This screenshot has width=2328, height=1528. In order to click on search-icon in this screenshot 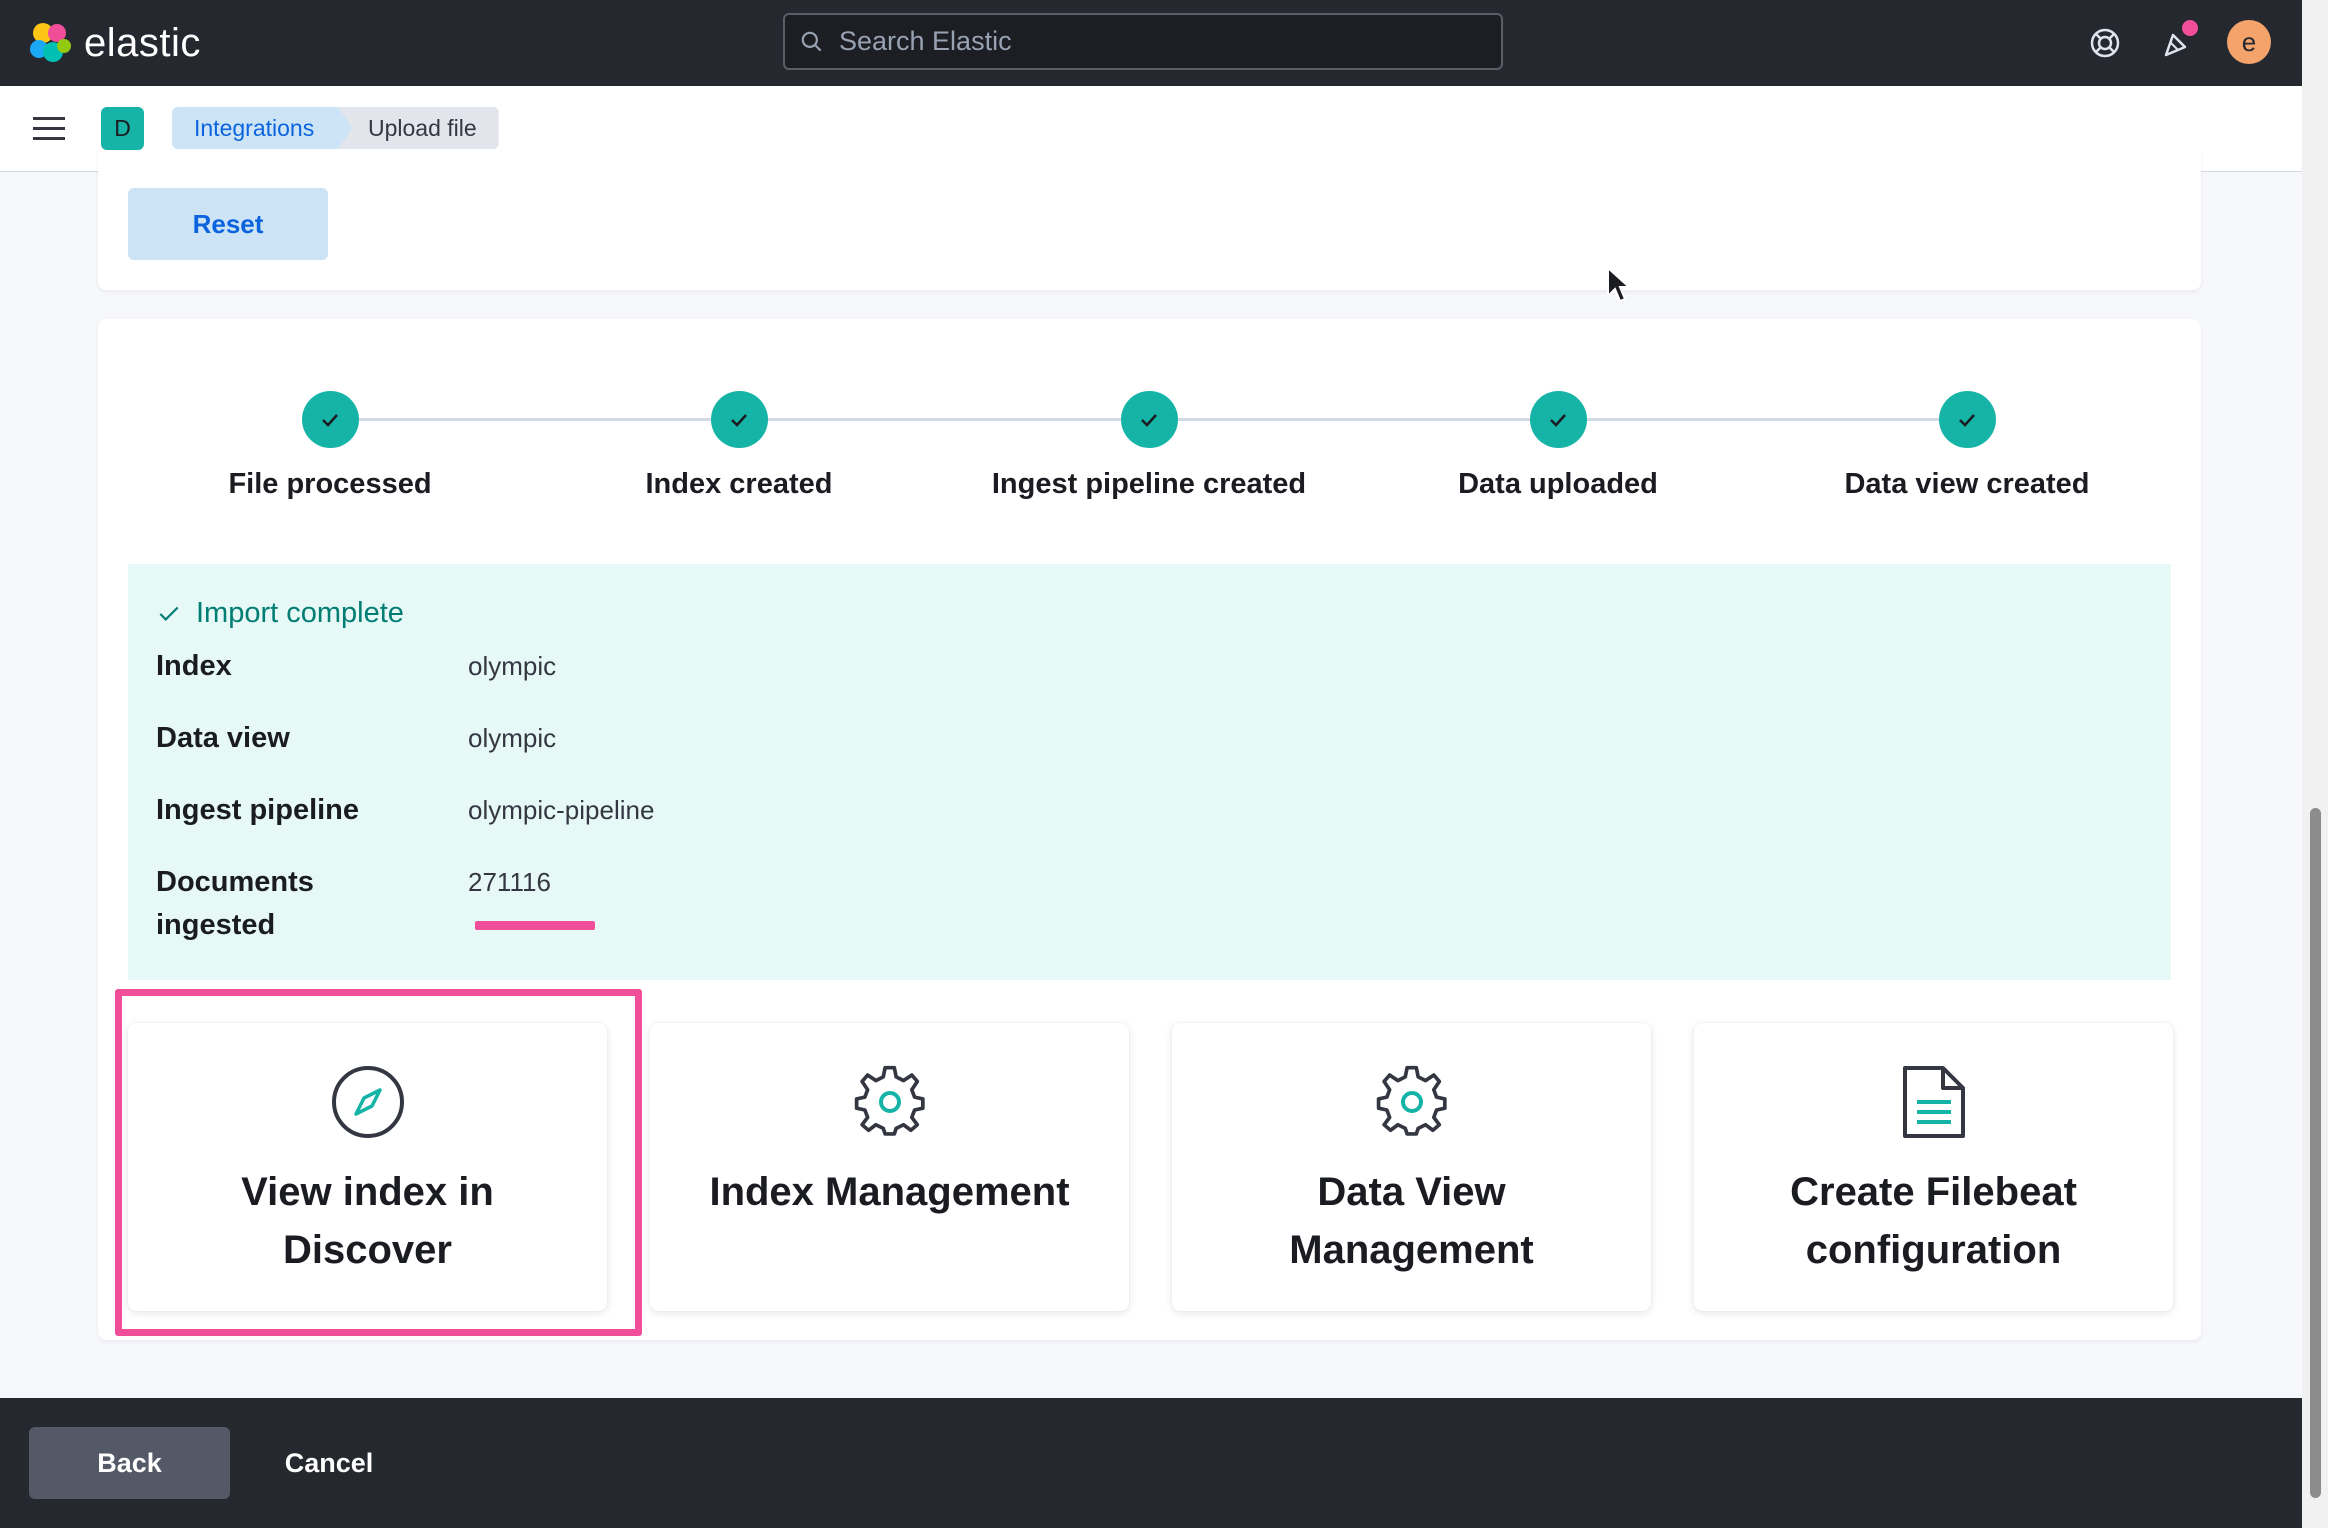, I will do `click(811, 41)`.